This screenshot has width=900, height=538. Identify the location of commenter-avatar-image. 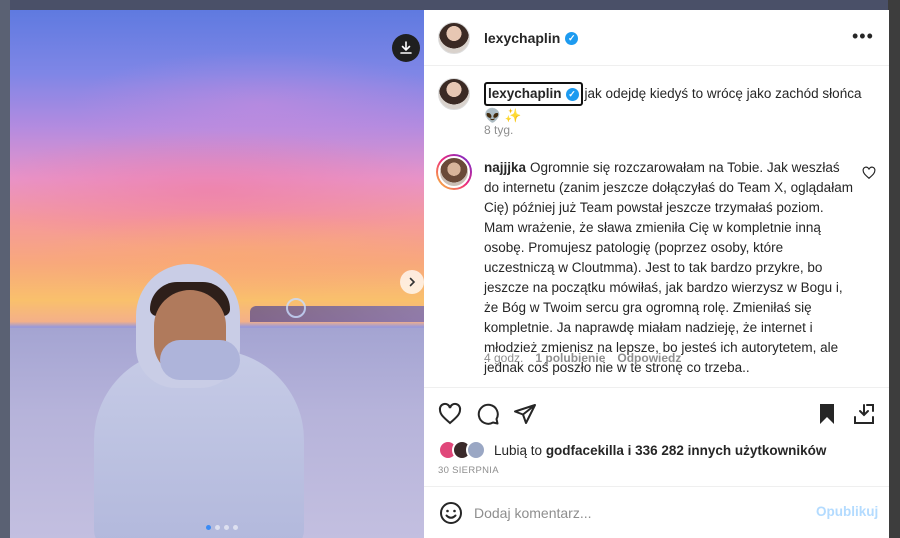
(454, 172).